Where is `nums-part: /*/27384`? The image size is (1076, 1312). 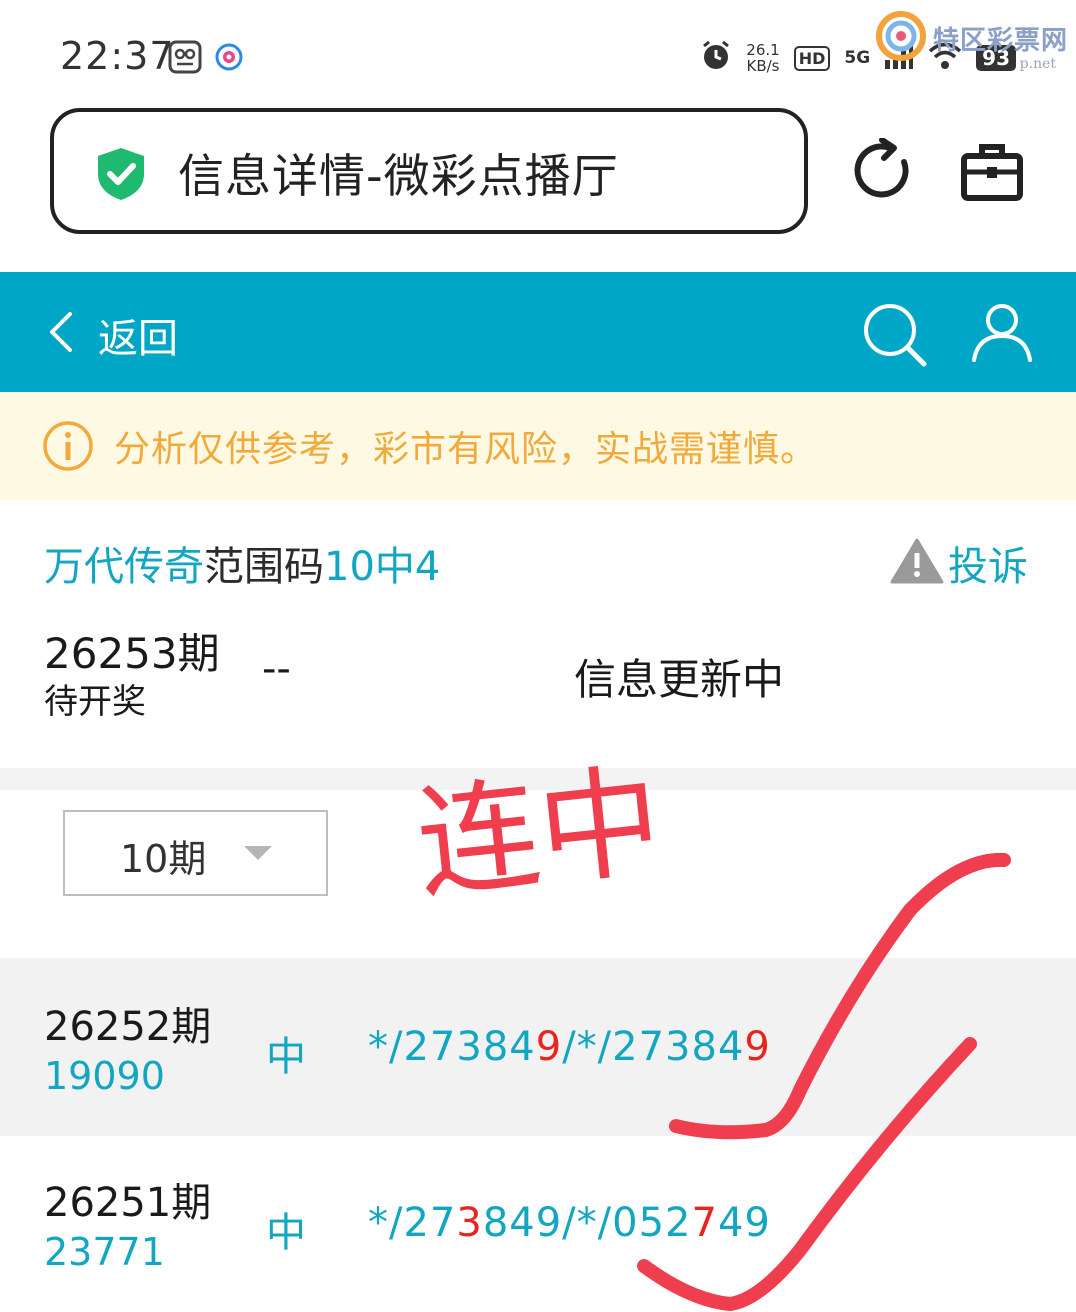 nums-part: /*/27384 is located at coordinates (653, 1047).